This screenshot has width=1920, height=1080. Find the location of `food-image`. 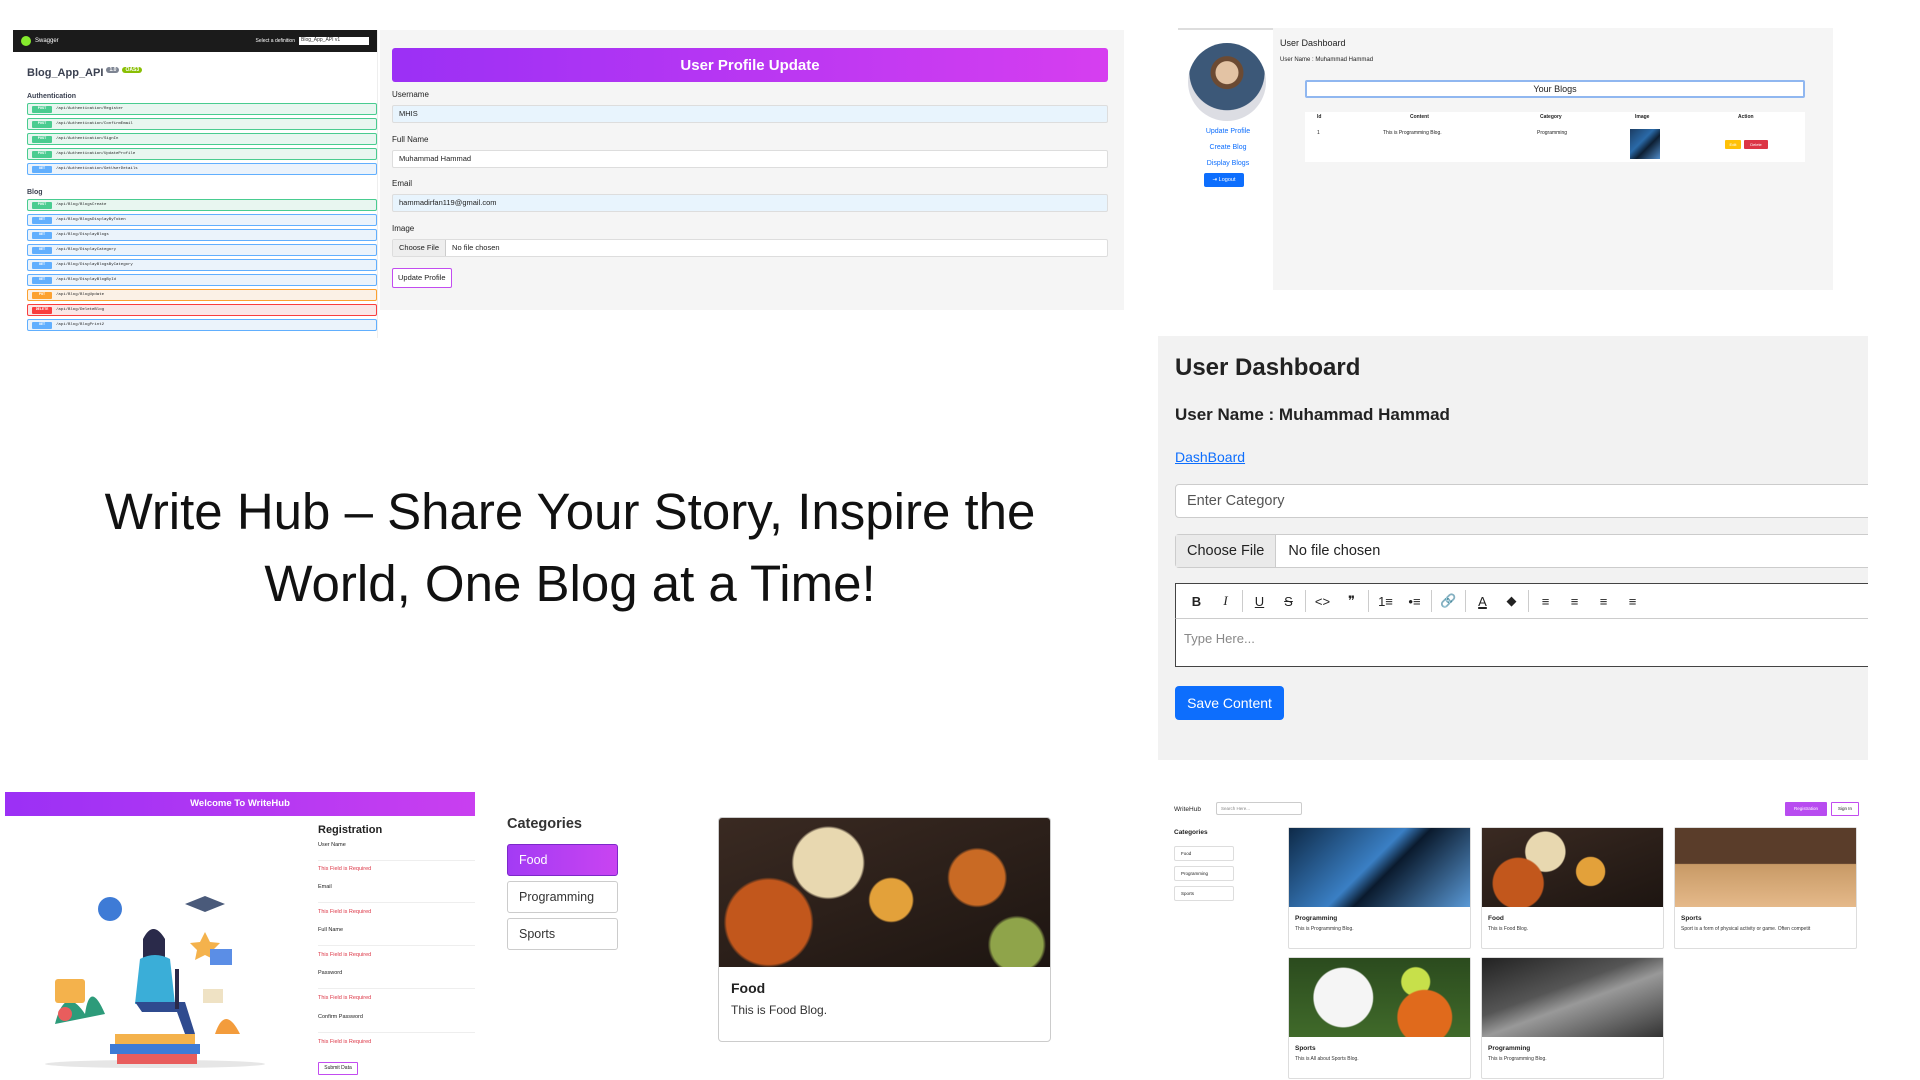

food-image is located at coordinates (884, 892).